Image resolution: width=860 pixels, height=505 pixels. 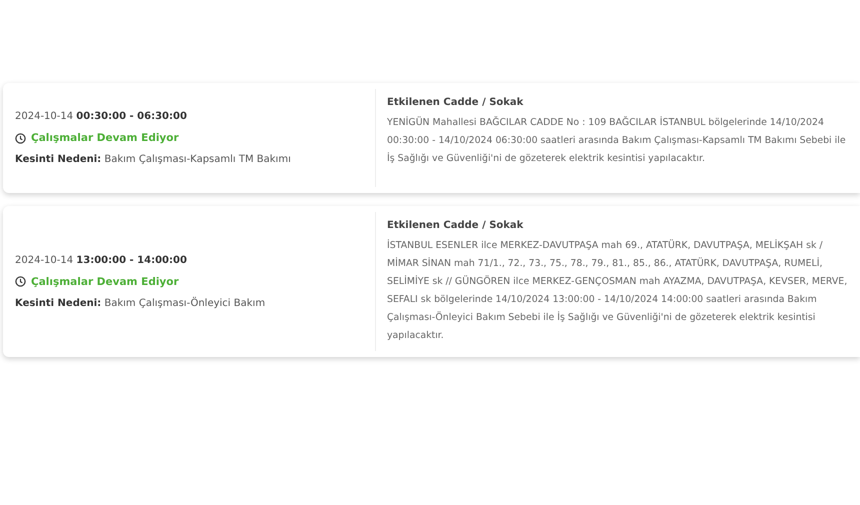 I want to click on outage-reason: Kesinti Nedeni: Bakım Çalışması-Önleyici Bakım, so click(x=140, y=303).